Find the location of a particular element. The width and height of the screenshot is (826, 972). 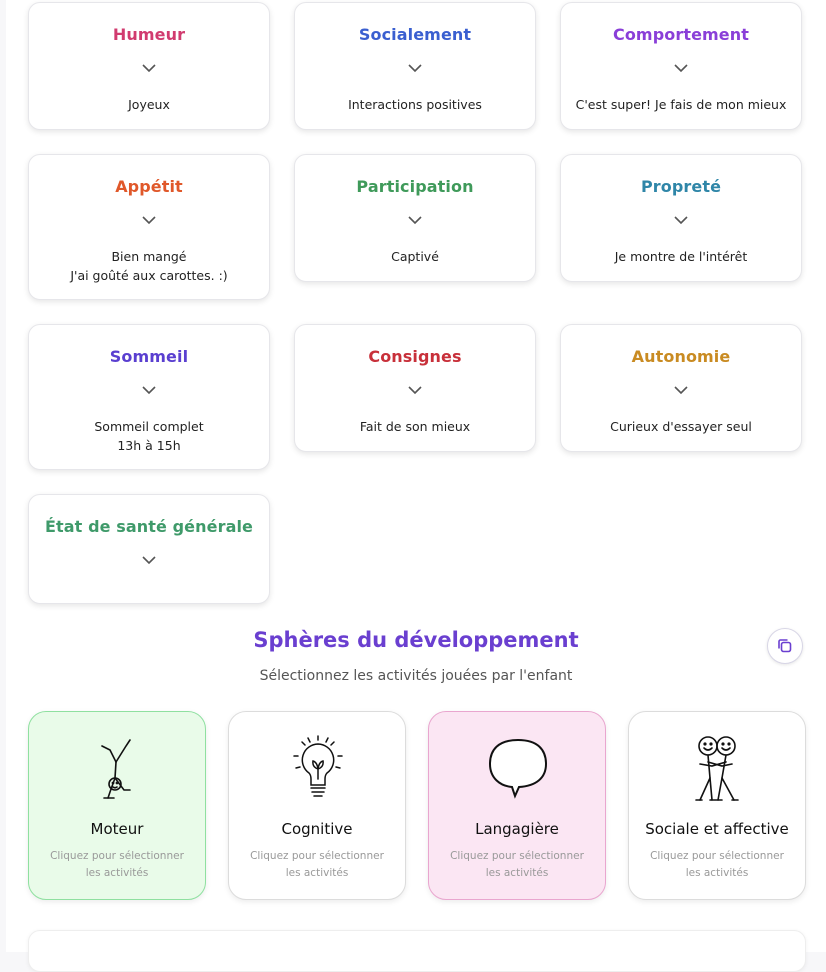

card-title: Consignes is located at coordinates (415, 356).